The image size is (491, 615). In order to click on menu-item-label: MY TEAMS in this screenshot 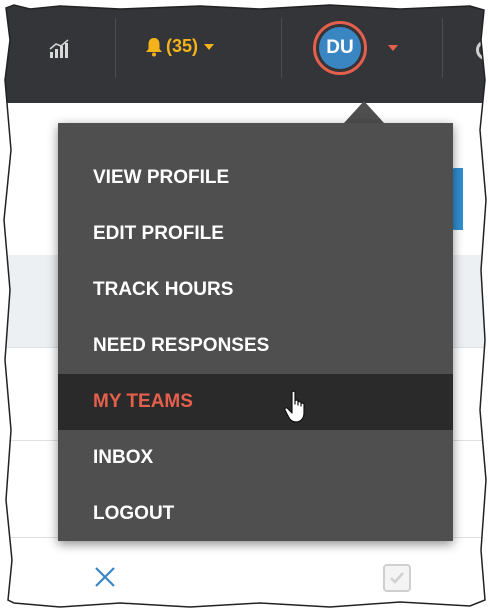, I will do `click(143, 401)`.